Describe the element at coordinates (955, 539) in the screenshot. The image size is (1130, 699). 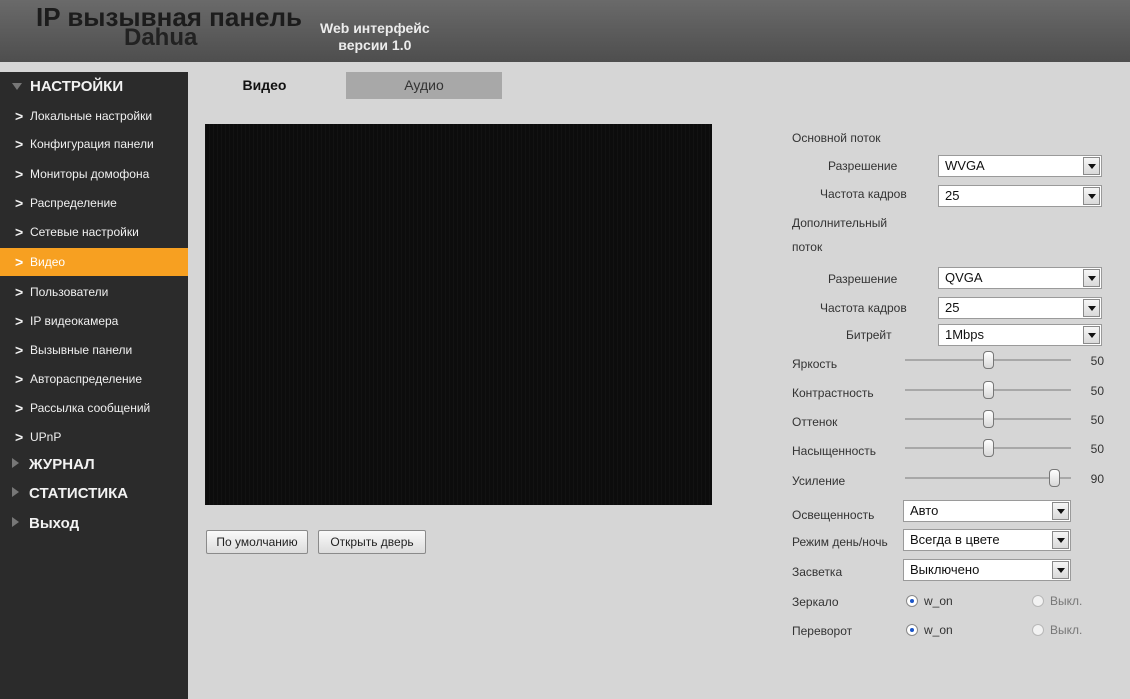
I see `daynight-value: Всегда в цвете` at that location.